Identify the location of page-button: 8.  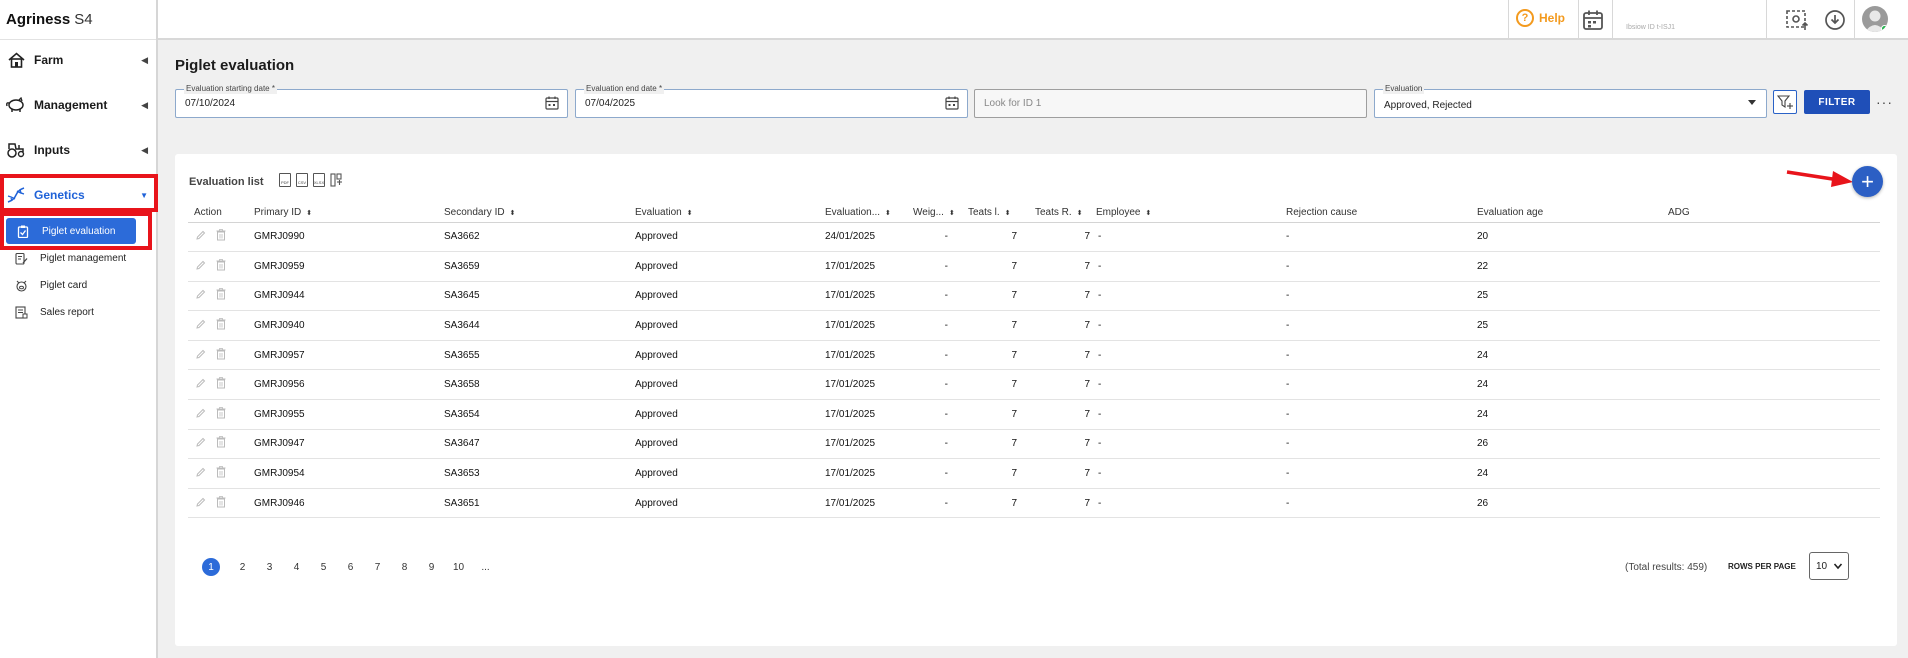
(404, 567).